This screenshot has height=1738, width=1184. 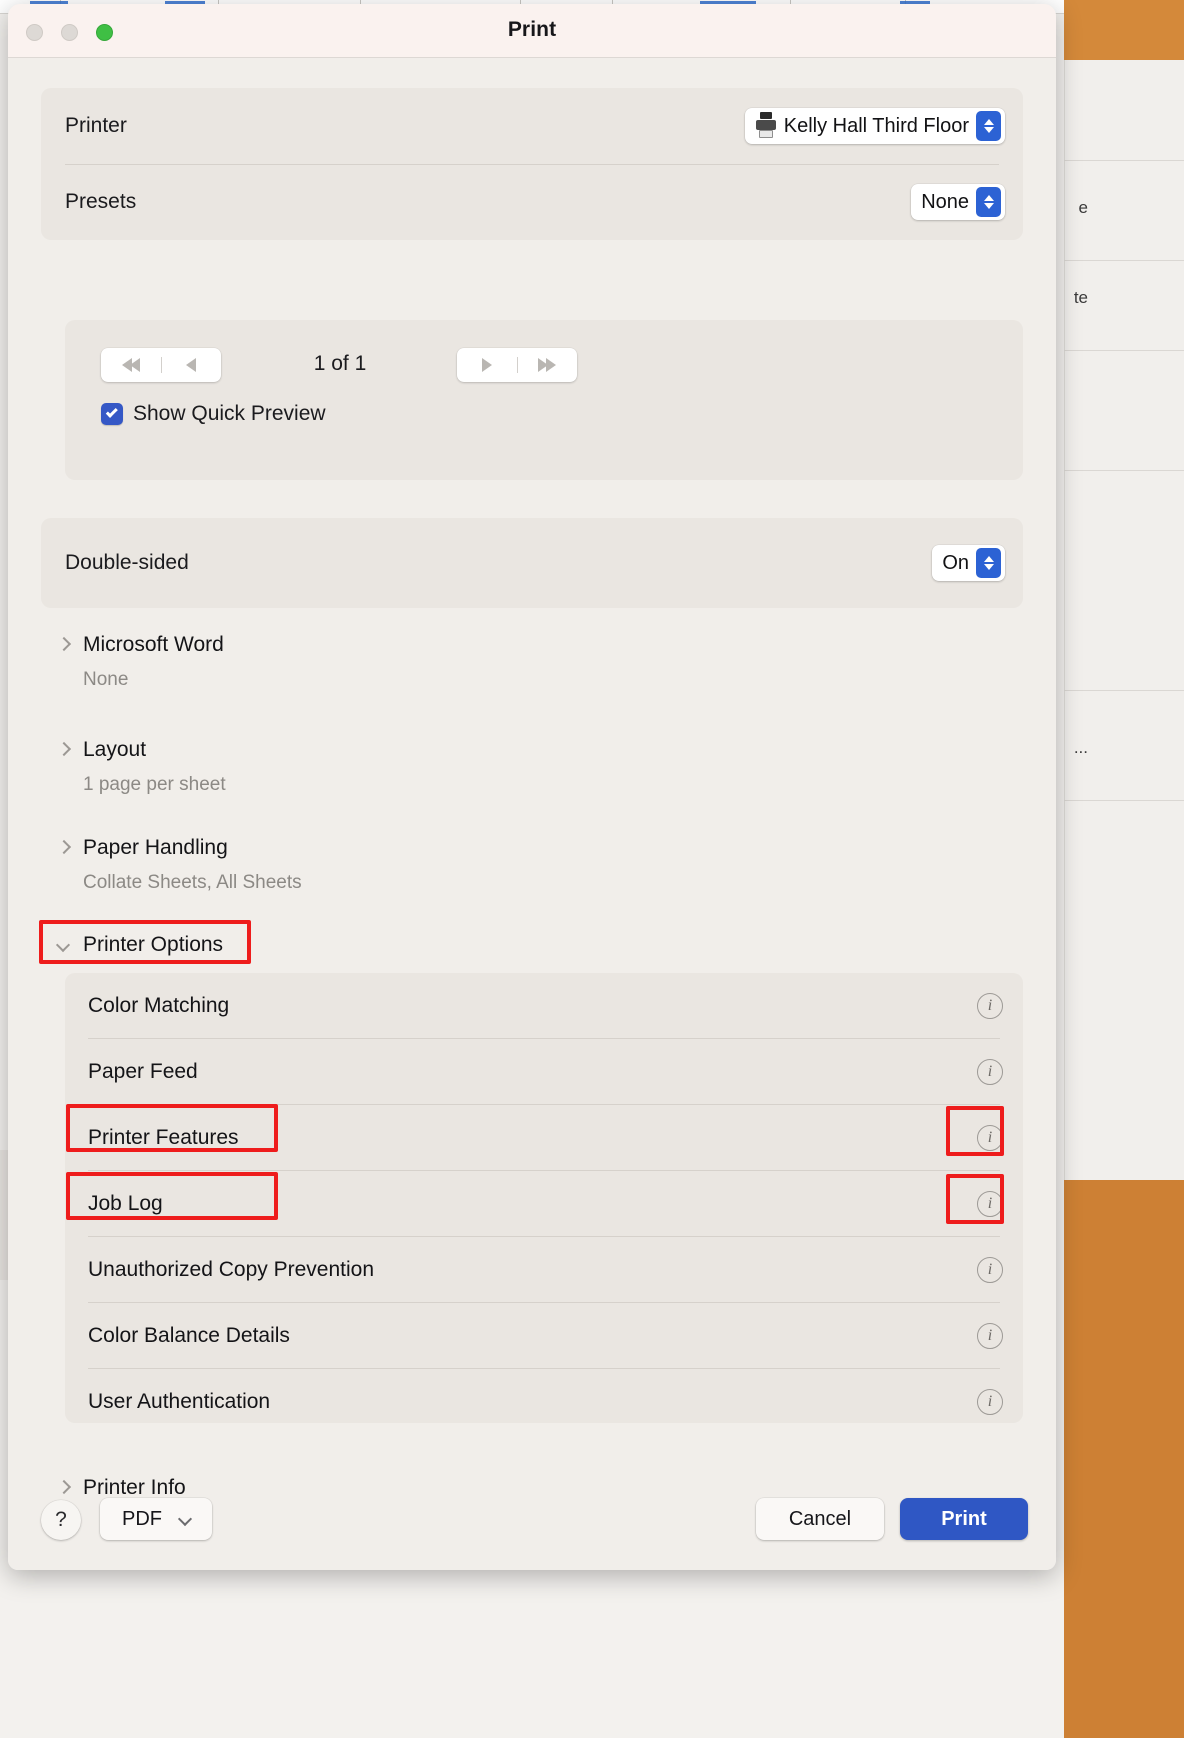 What do you see at coordinates (955, 562) in the screenshot?
I see `double-sided-value: On` at bounding box center [955, 562].